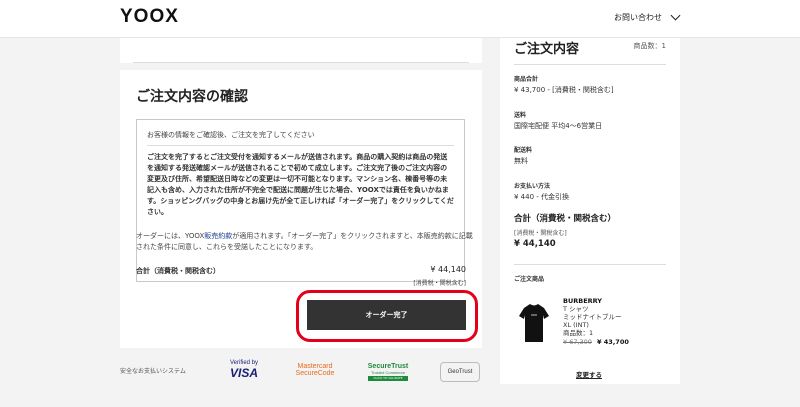 This screenshot has height=407, width=800. Describe the element at coordinates (400, 19) in the screenshot. I see `top-bar: YOOX お問い合わせ` at that location.